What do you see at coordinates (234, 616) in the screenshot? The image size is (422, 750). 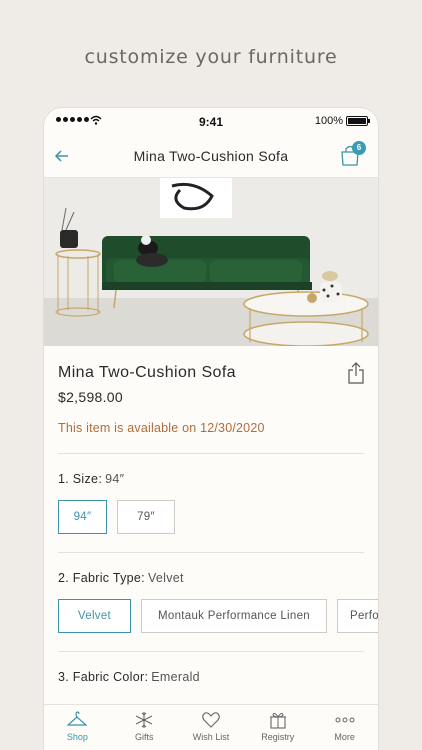 I see `fabric-chip-montauk-linen: Montauk Performance Linen` at bounding box center [234, 616].